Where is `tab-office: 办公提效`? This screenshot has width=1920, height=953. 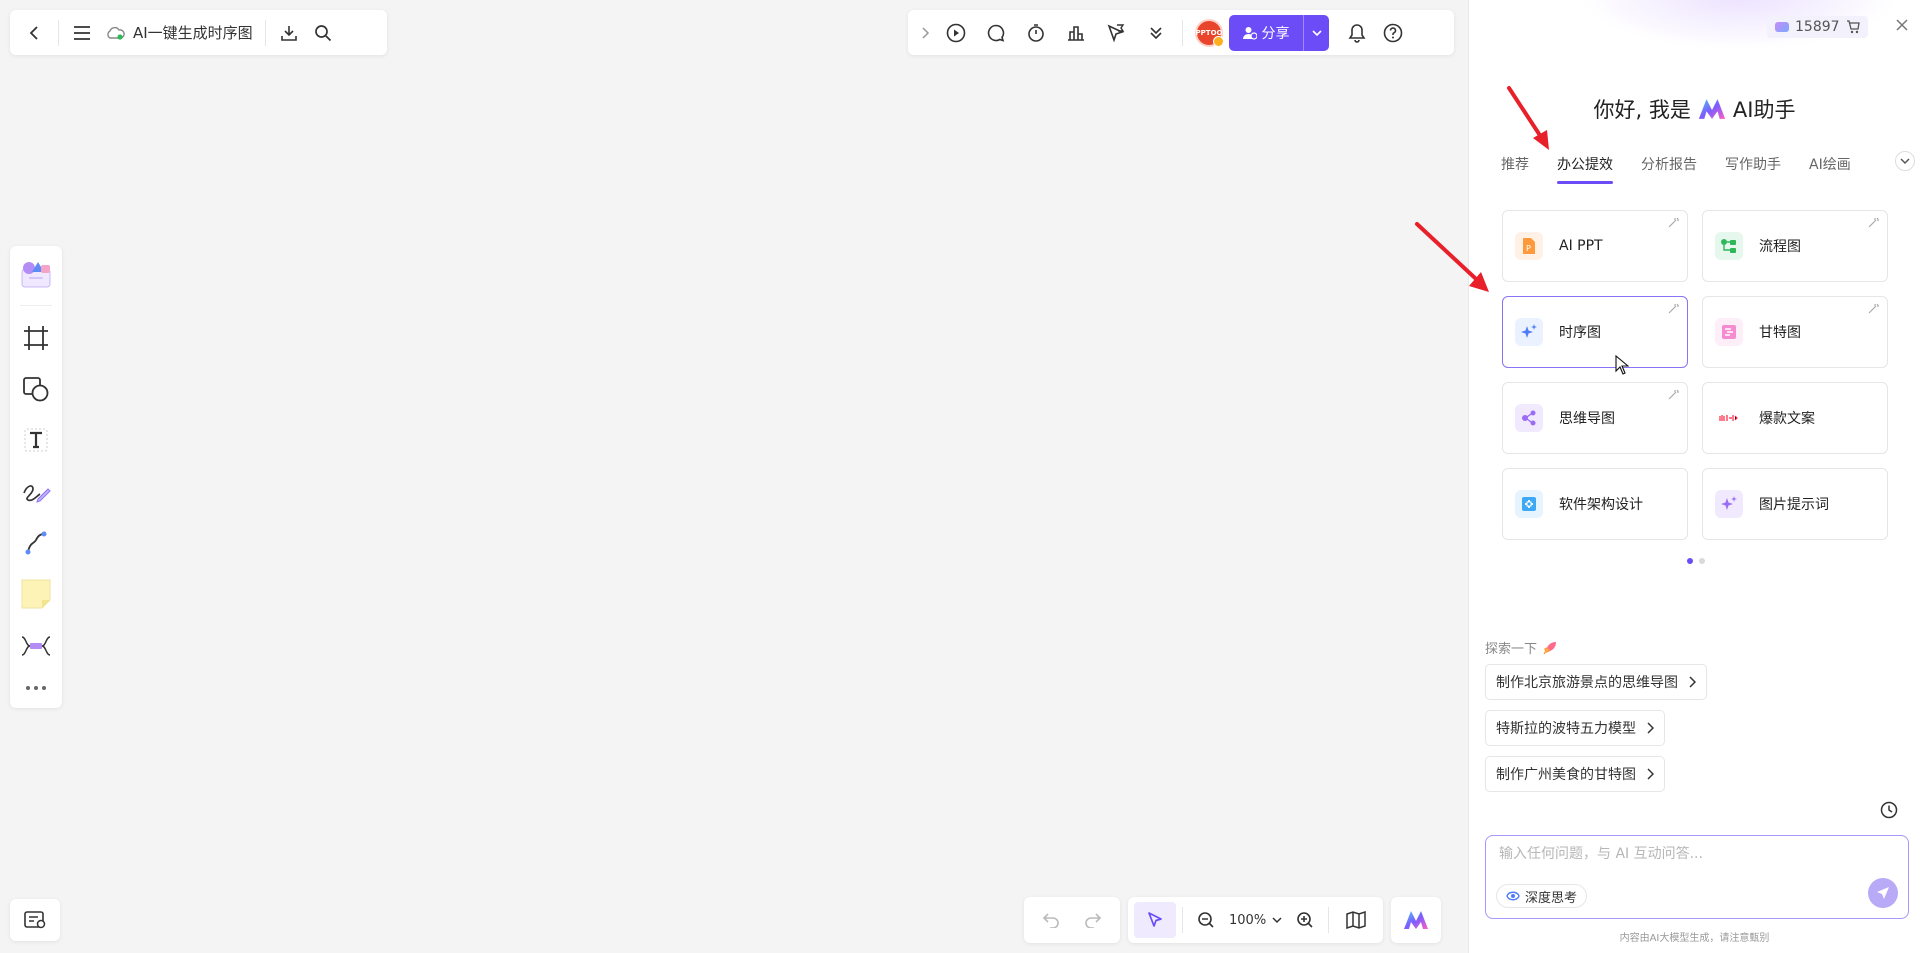 tab-office: 办公提效 is located at coordinates (1585, 169).